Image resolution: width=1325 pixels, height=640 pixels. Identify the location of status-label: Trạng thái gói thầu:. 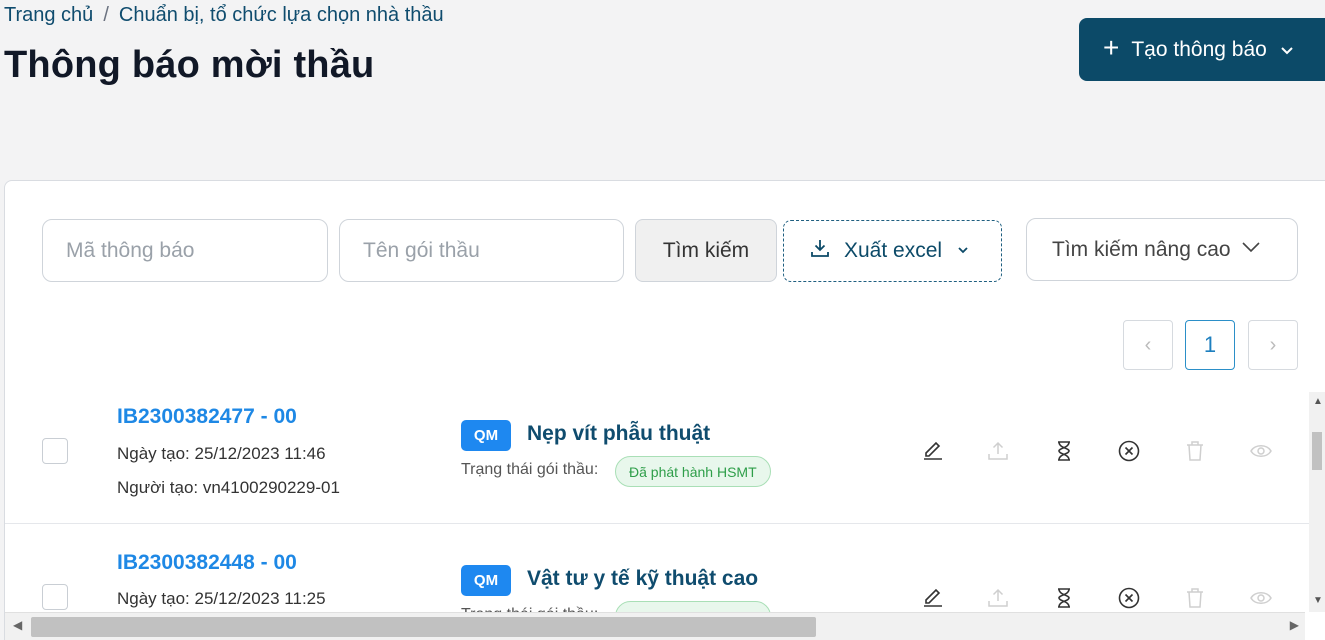
(530, 469).